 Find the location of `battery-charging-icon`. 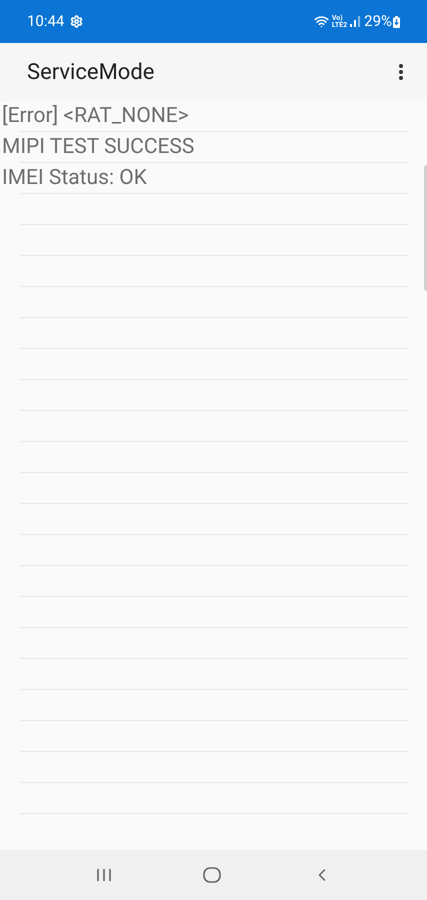

battery-charging-icon is located at coordinates (396, 22).